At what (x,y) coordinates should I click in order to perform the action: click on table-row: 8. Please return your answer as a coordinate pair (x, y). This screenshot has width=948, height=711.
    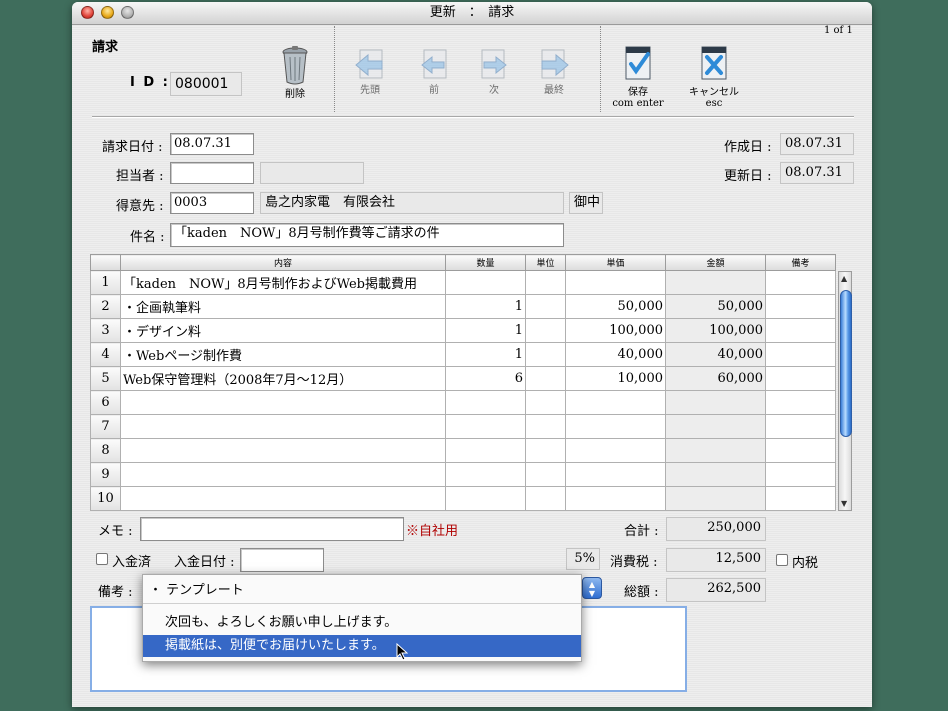
    Looking at the image, I should click on (463, 450).